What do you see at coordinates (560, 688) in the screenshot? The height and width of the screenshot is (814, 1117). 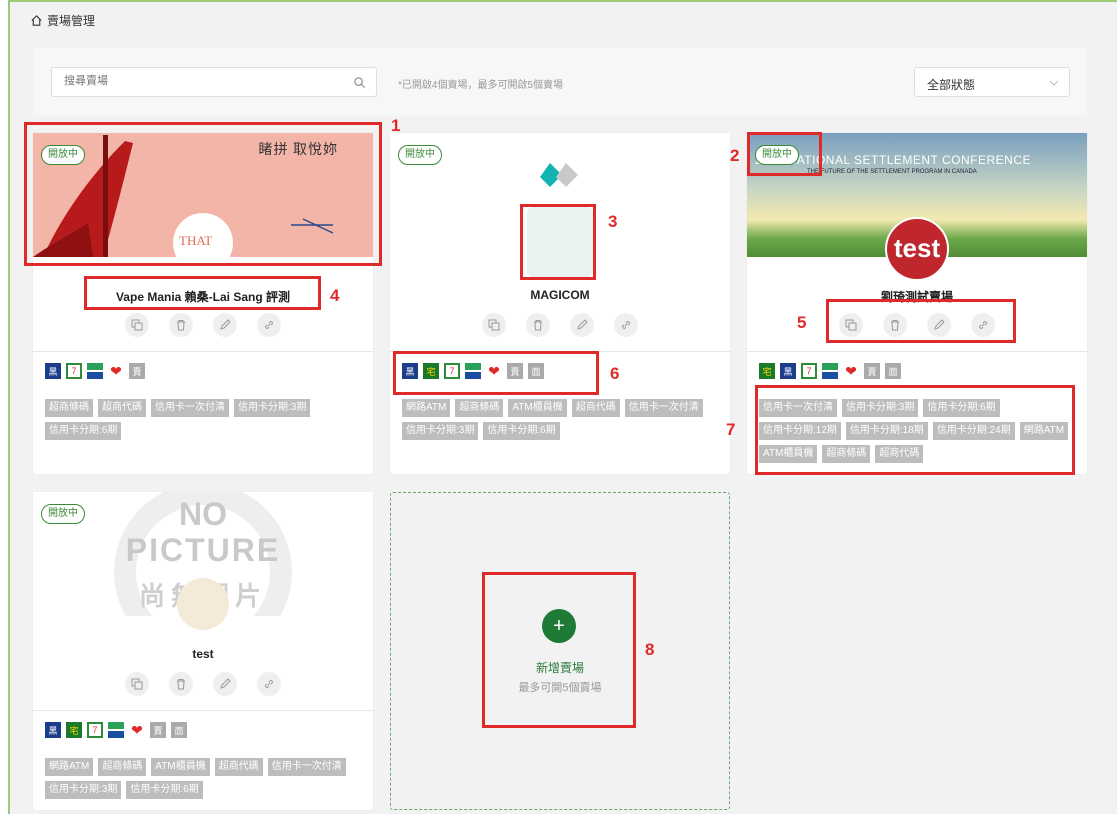 I see `add-store-subtitle: 最多可開5個賣場` at bounding box center [560, 688].